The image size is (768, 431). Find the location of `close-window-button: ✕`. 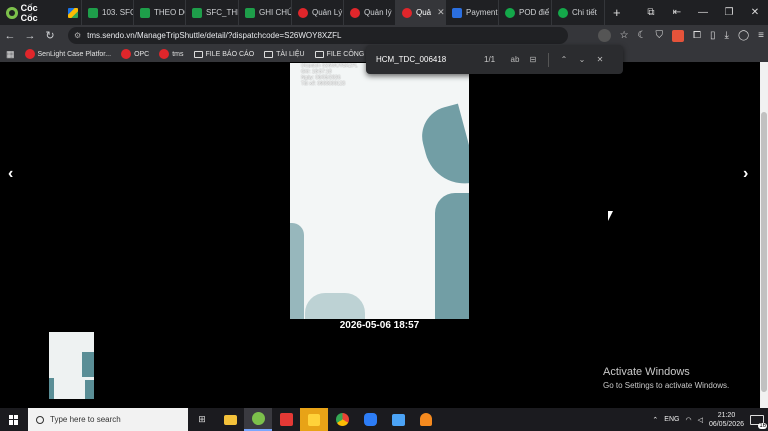

close-window-button: ✕ is located at coordinates (755, 12).